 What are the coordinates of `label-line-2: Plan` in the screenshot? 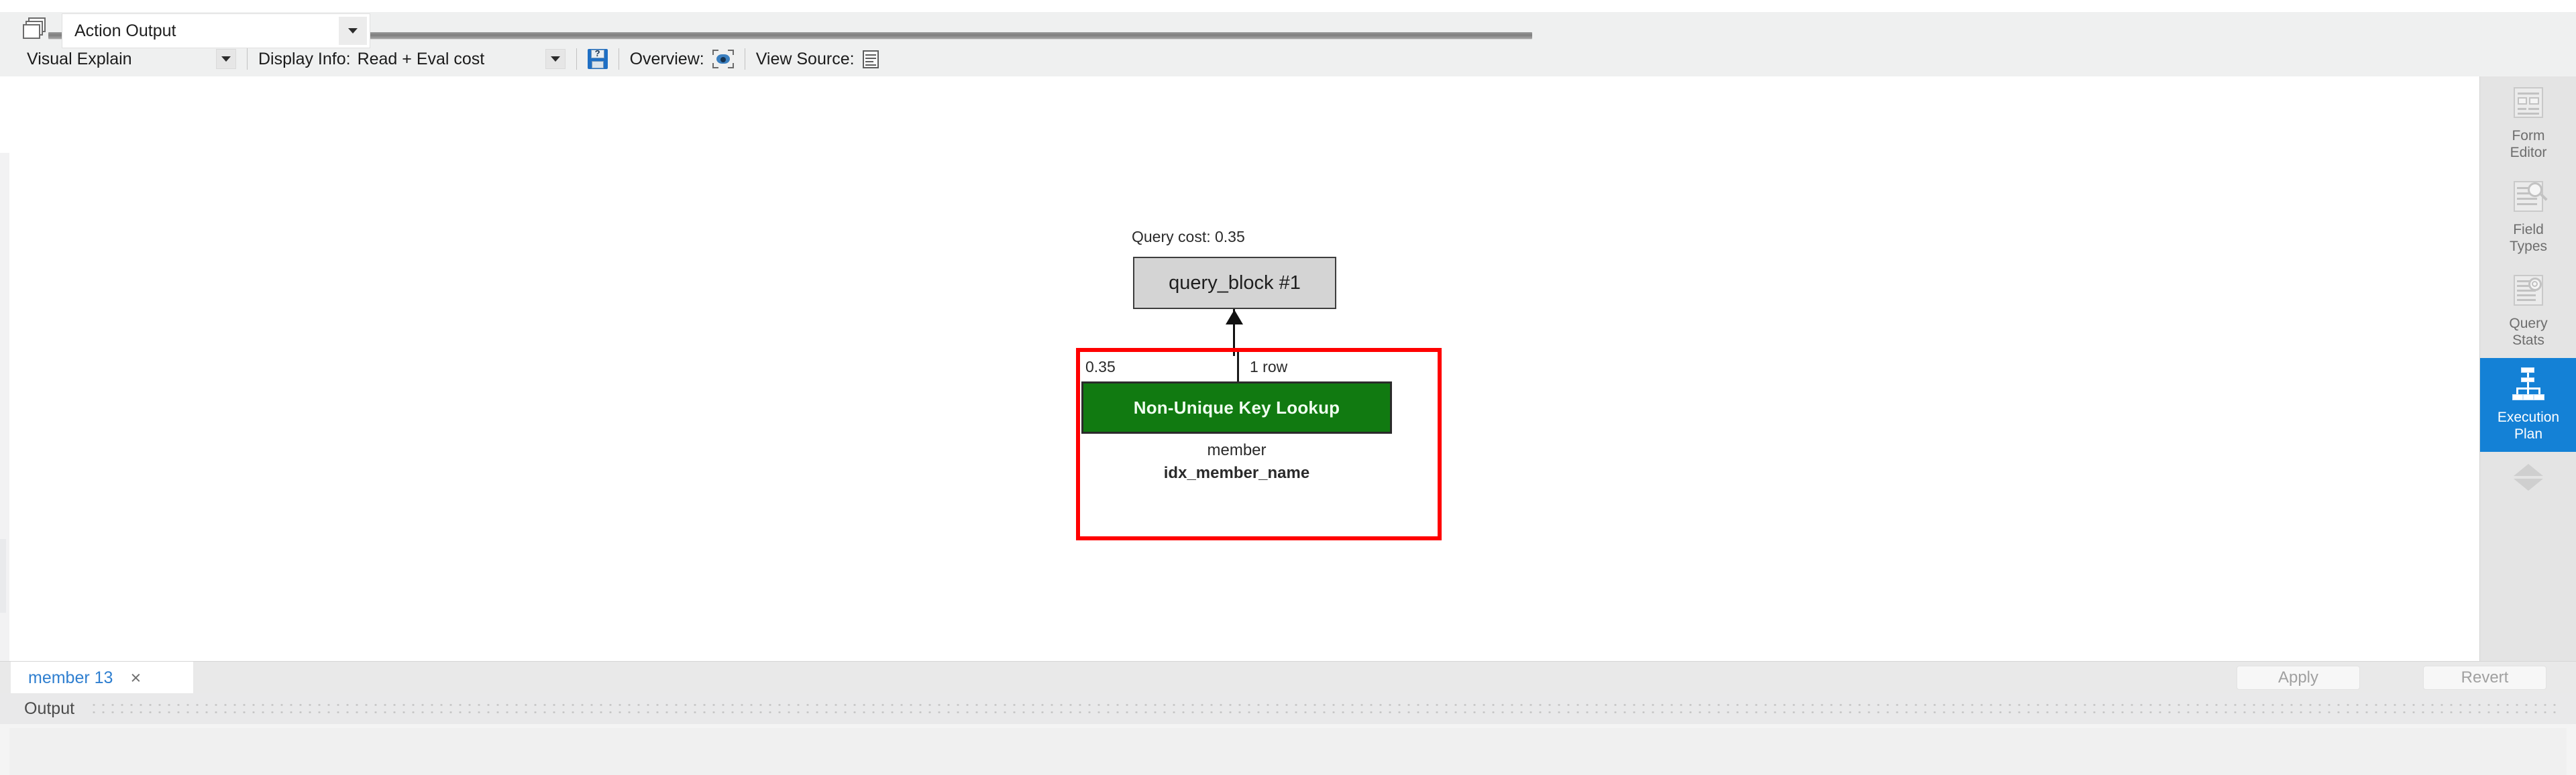 It's located at (2528, 434).